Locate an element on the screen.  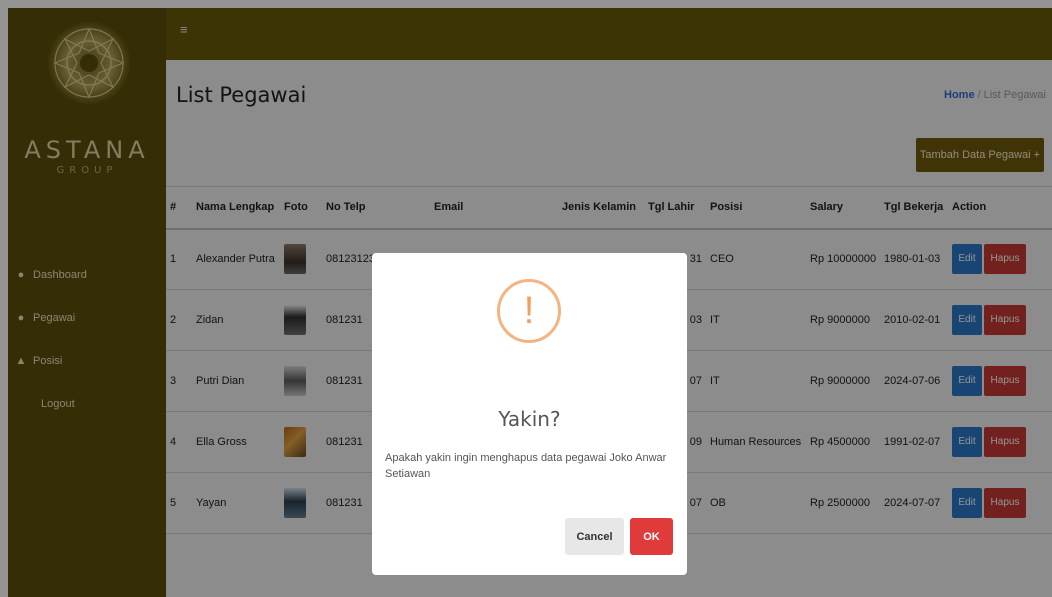
ok-button: OK is located at coordinates (651, 536).